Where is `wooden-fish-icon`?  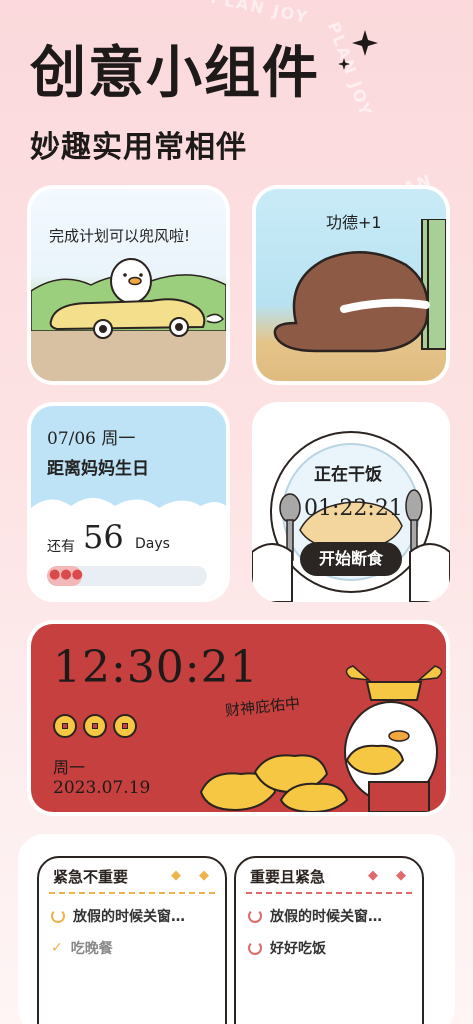 wooden-fish-icon is located at coordinates (359, 286).